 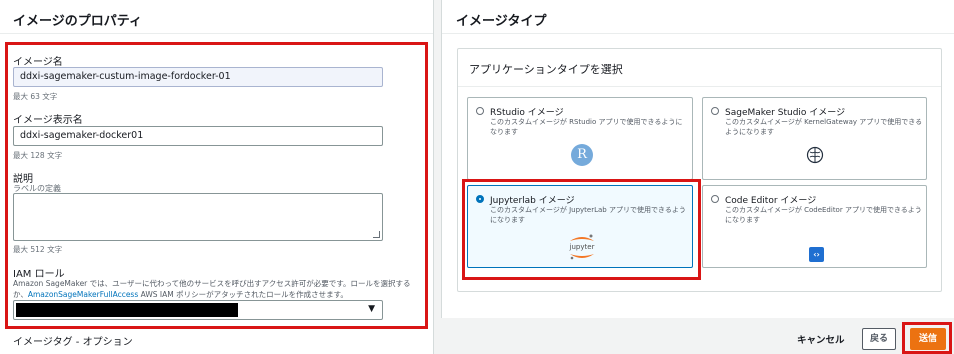 I want to click on back-button: 戻る, so click(x=879, y=339).